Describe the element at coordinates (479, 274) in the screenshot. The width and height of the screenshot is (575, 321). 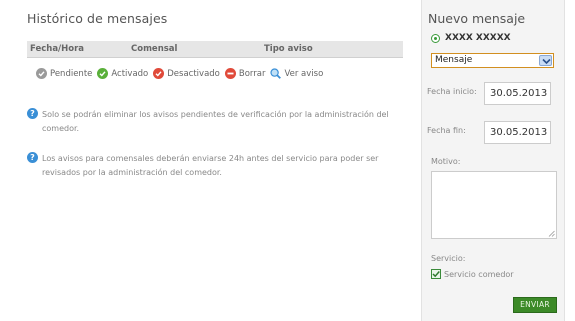
I see `service-option-label: Servicio comedor` at that location.